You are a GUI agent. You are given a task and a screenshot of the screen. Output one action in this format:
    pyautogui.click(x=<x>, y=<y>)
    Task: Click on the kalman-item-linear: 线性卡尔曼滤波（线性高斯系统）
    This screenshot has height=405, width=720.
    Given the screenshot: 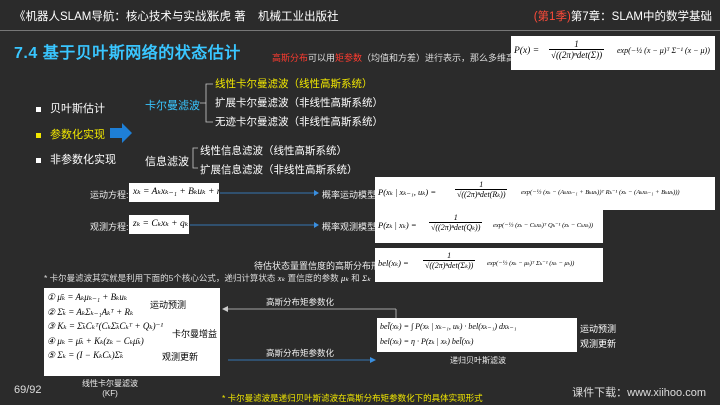 What is the action you would take?
    pyautogui.click(x=294, y=84)
    